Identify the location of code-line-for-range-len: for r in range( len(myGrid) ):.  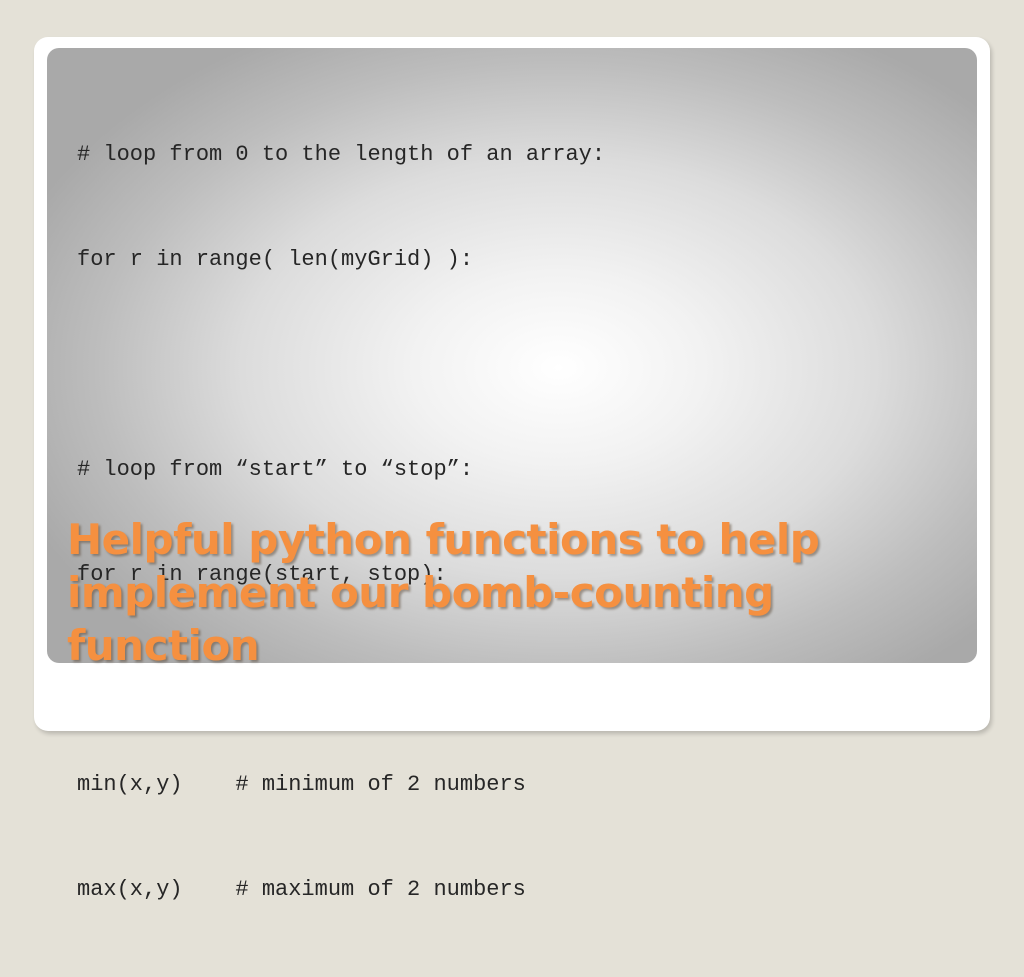
(275, 259).